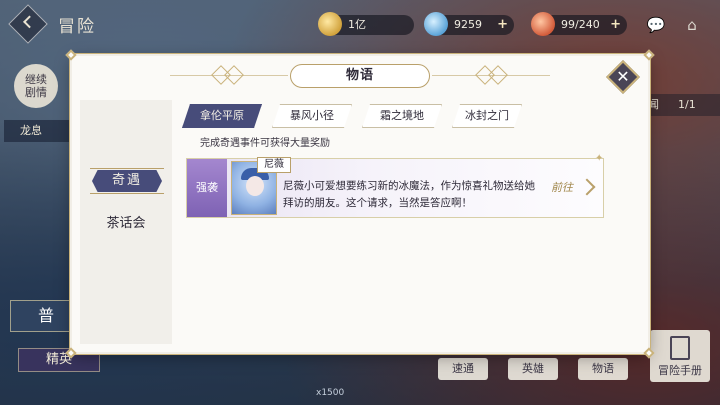  What do you see at coordinates (687, 104) in the screenshot?
I see `right-tag-count: 1/1` at bounding box center [687, 104].